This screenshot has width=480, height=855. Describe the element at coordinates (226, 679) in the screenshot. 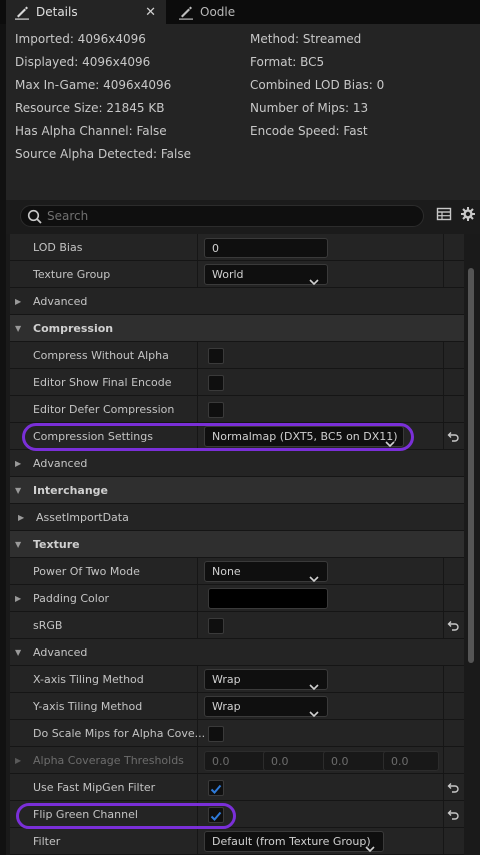

I see `x-axis-tiling-value: Wrap` at that location.